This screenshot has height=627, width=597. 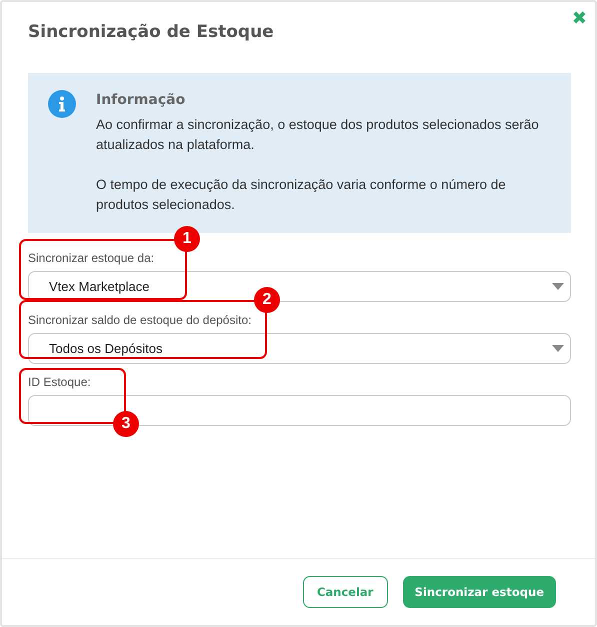 I want to click on select-field: Todos os Depósitos, so click(x=299, y=348).